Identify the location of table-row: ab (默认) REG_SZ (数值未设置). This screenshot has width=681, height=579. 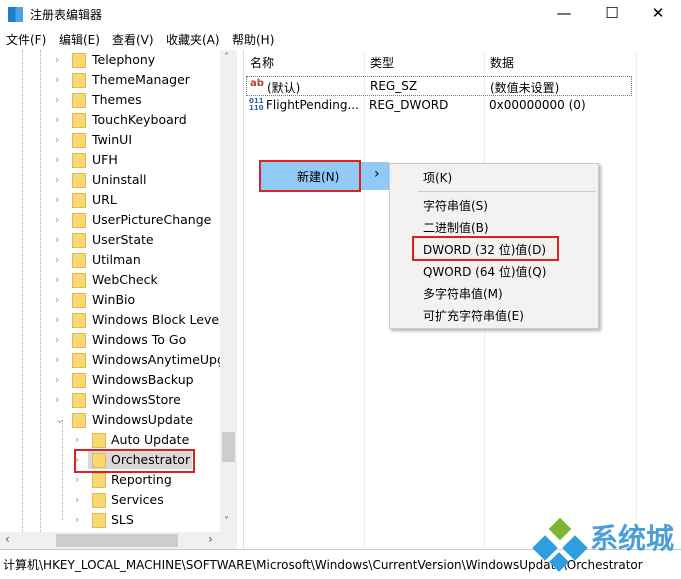
(439, 86).